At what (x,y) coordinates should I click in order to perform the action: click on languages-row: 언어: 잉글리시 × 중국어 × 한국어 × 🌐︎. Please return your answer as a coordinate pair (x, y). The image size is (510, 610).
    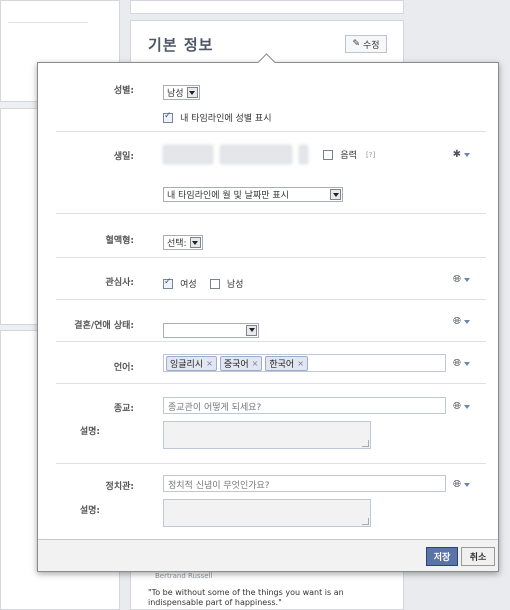
    Looking at the image, I should click on (271, 362).